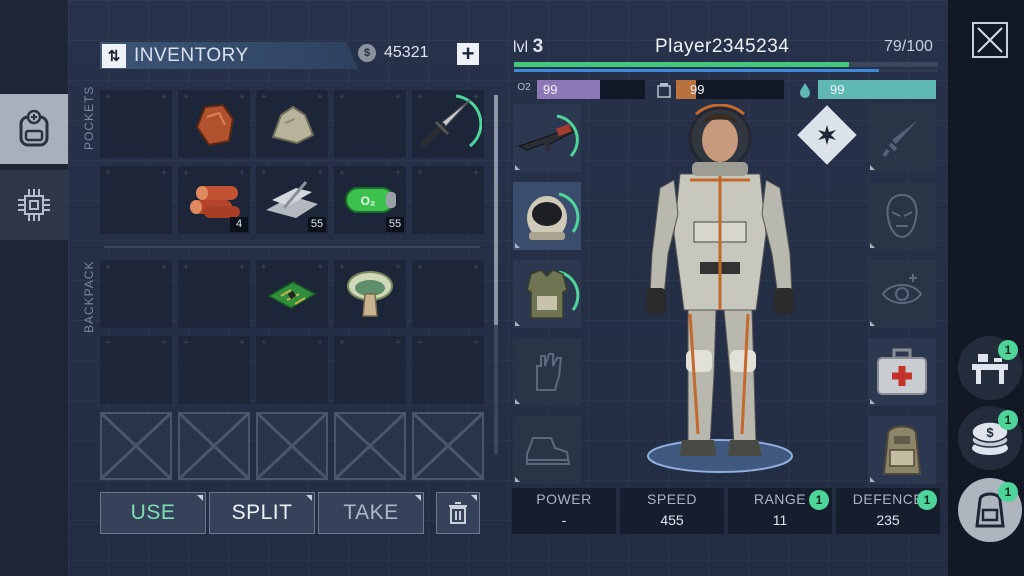 This screenshot has width=1024, height=576. What do you see at coordinates (780, 520) in the screenshot?
I see `stat-value: 11` at bounding box center [780, 520].